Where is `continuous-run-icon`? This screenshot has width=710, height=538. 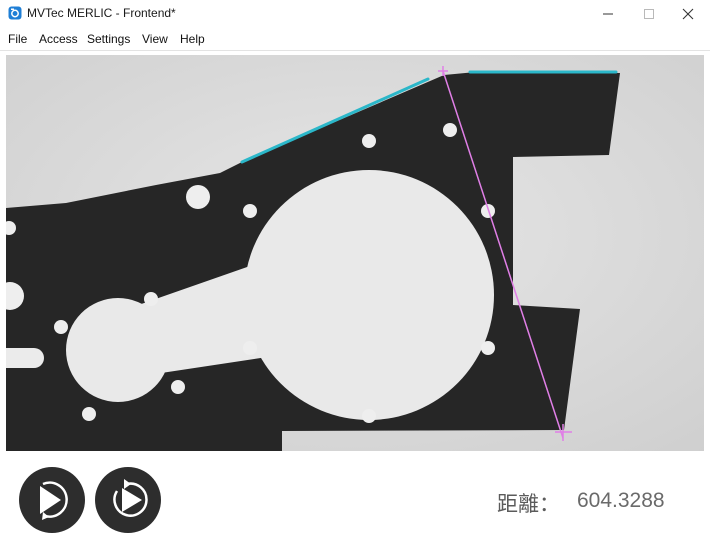 continuous-run-icon is located at coordinates (130, 498).